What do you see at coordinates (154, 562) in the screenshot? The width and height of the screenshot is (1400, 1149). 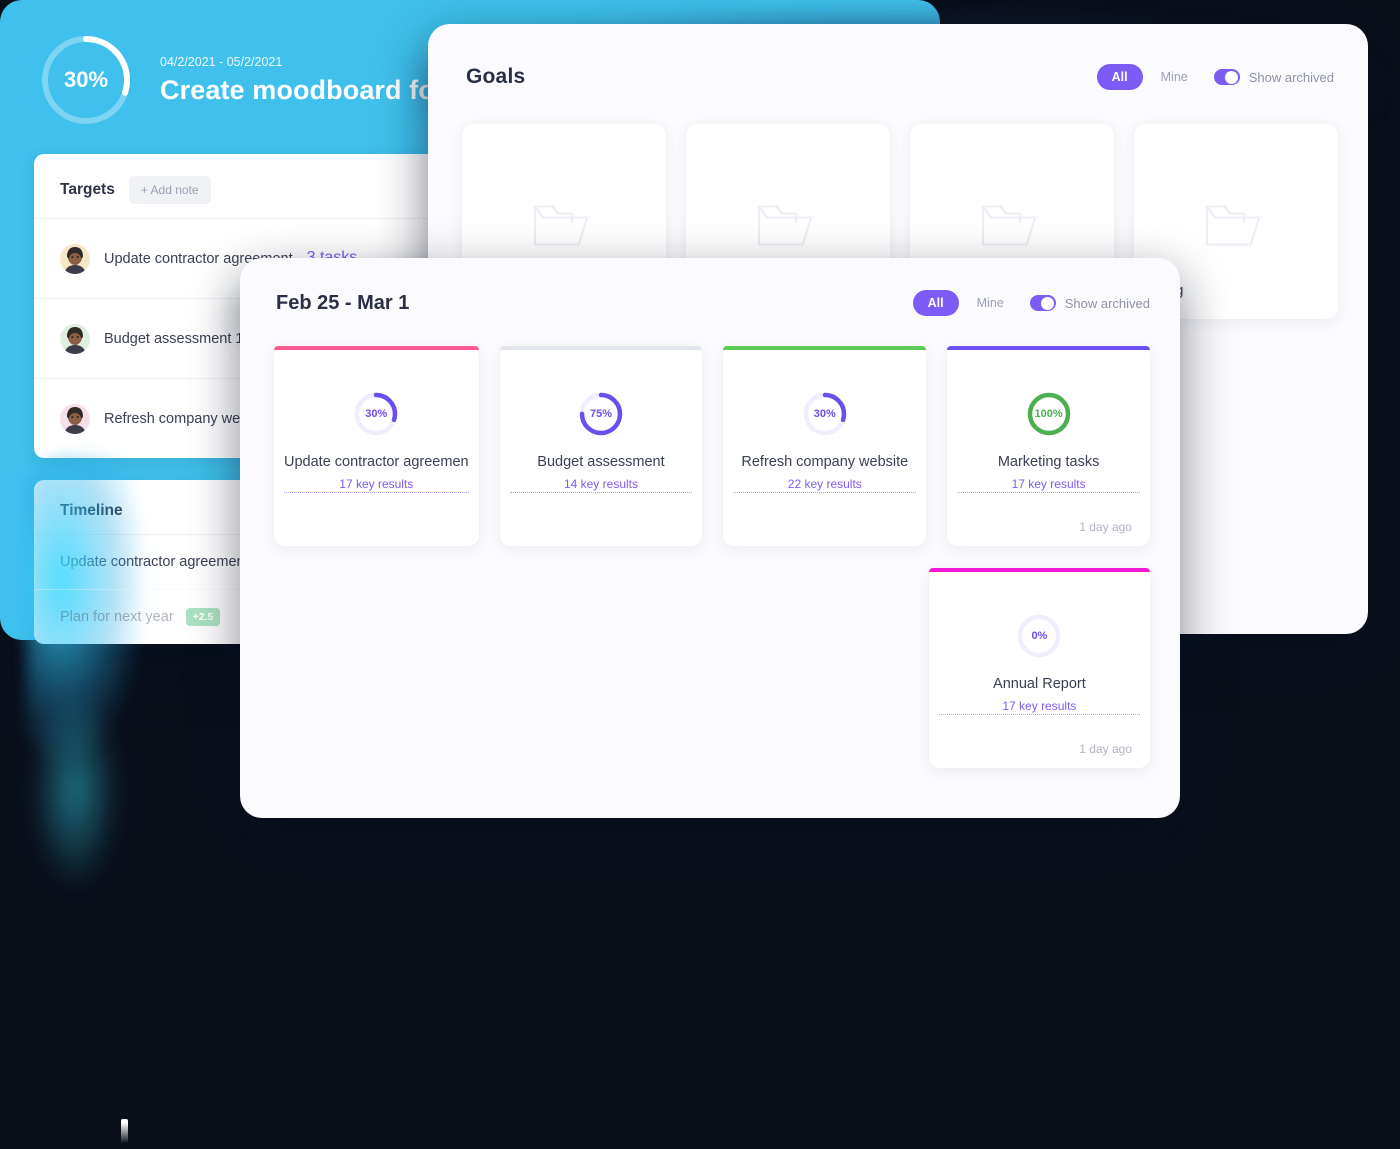 I see `timeline-name: Update contractor agreement` at bounding box center [154, 562].